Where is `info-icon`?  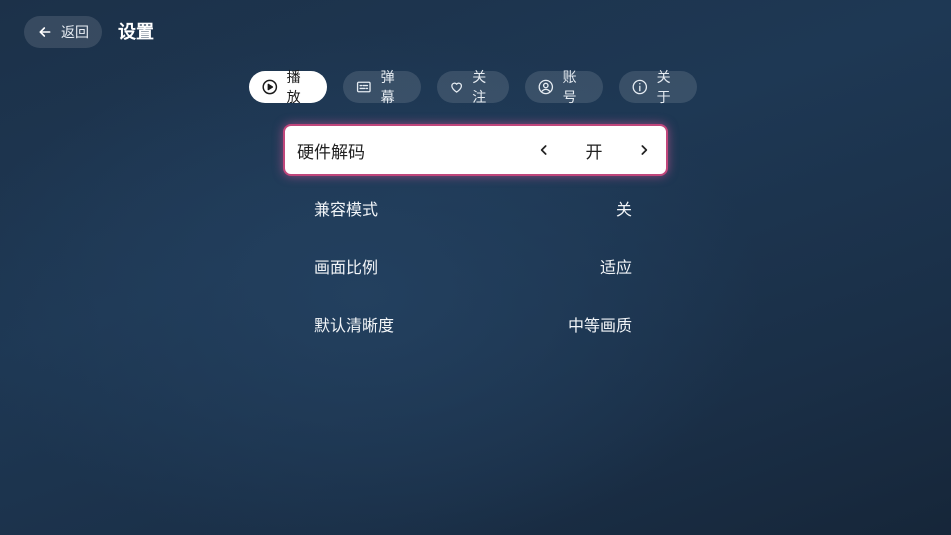
info-icon is located at coordinates (640, 87).